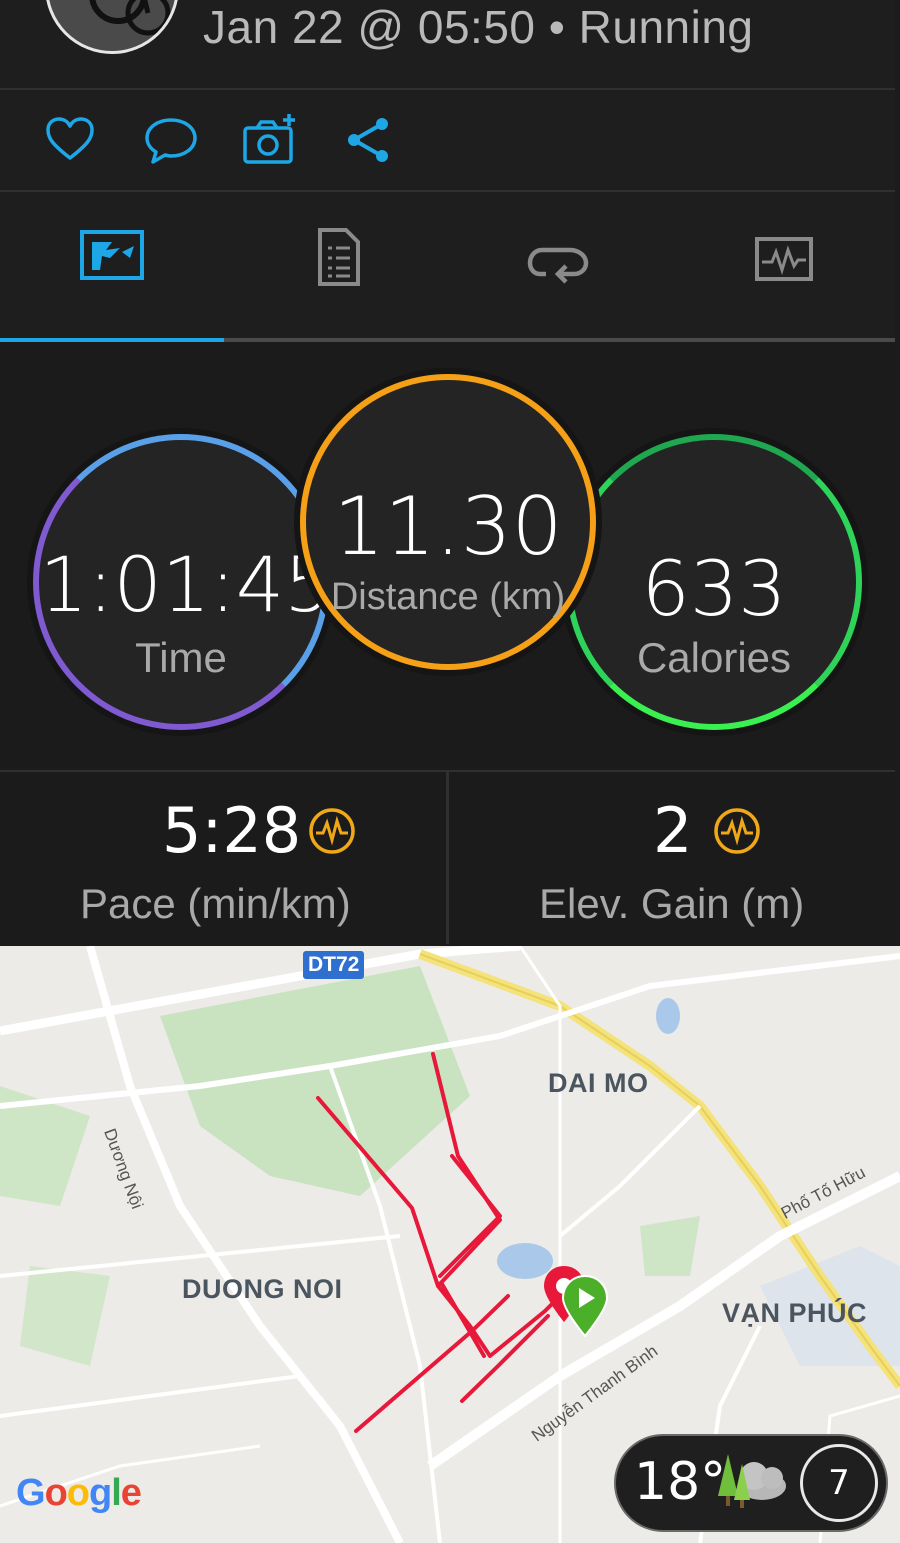 Image resolution: width=900 pixels, height=1543 pixels. Describe the element at coordinates (680, 1482) in the screenshot. I see `temperature-value: 18°` at that location.